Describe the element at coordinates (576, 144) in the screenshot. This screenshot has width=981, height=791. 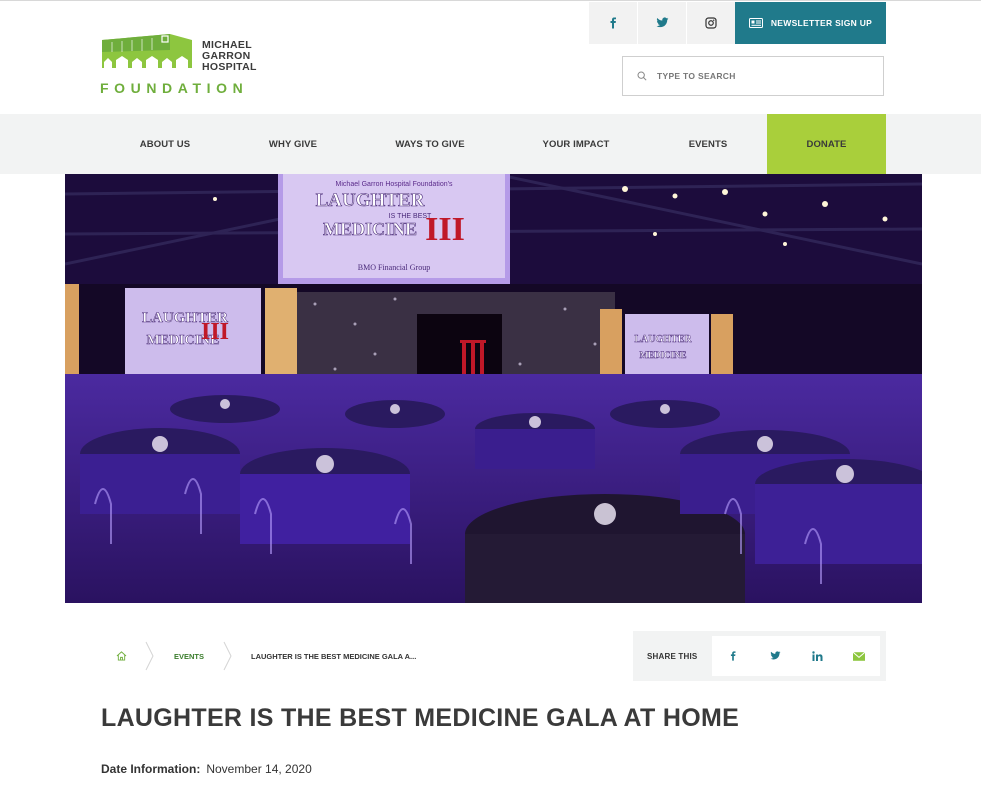
I see `nav-item-your-impact: YOUR IMPACT` at that location.